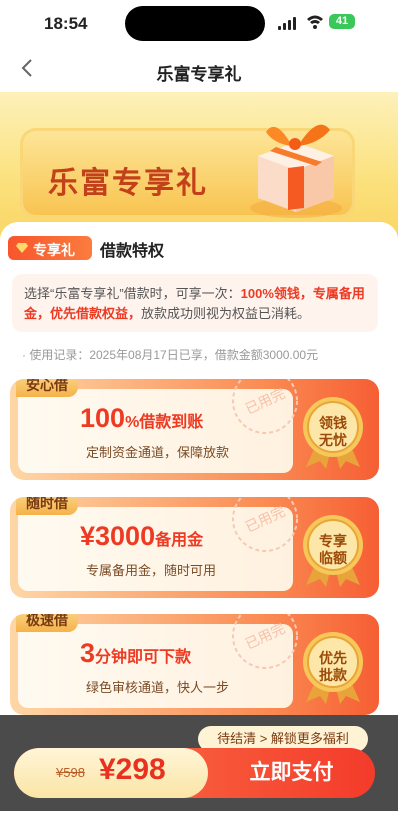  What do you see at coordinates (170, 355) in the screenshot?
I see `usage-record: · 使用记录：2025年08月17日已享，借款金额3000.00元` at bounding box center [170, 355].